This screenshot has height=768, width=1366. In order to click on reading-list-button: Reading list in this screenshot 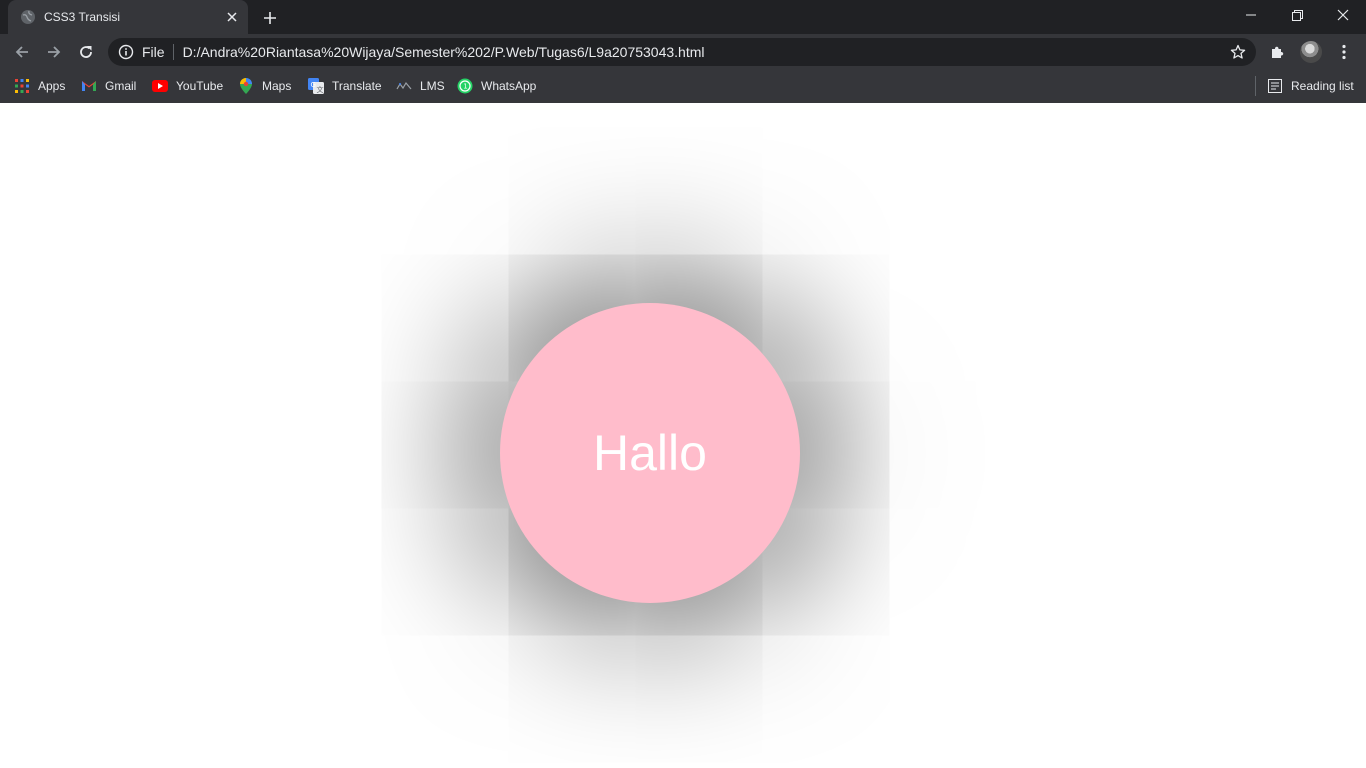, I will do `click(1310, 86)`.